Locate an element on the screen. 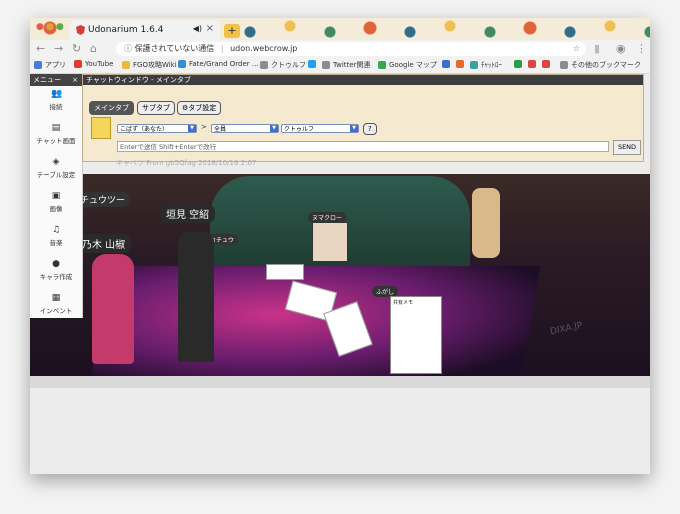 This screenshot has height=514, width=680. forward-arrow-icon: → is located at coordinates (58, 48).